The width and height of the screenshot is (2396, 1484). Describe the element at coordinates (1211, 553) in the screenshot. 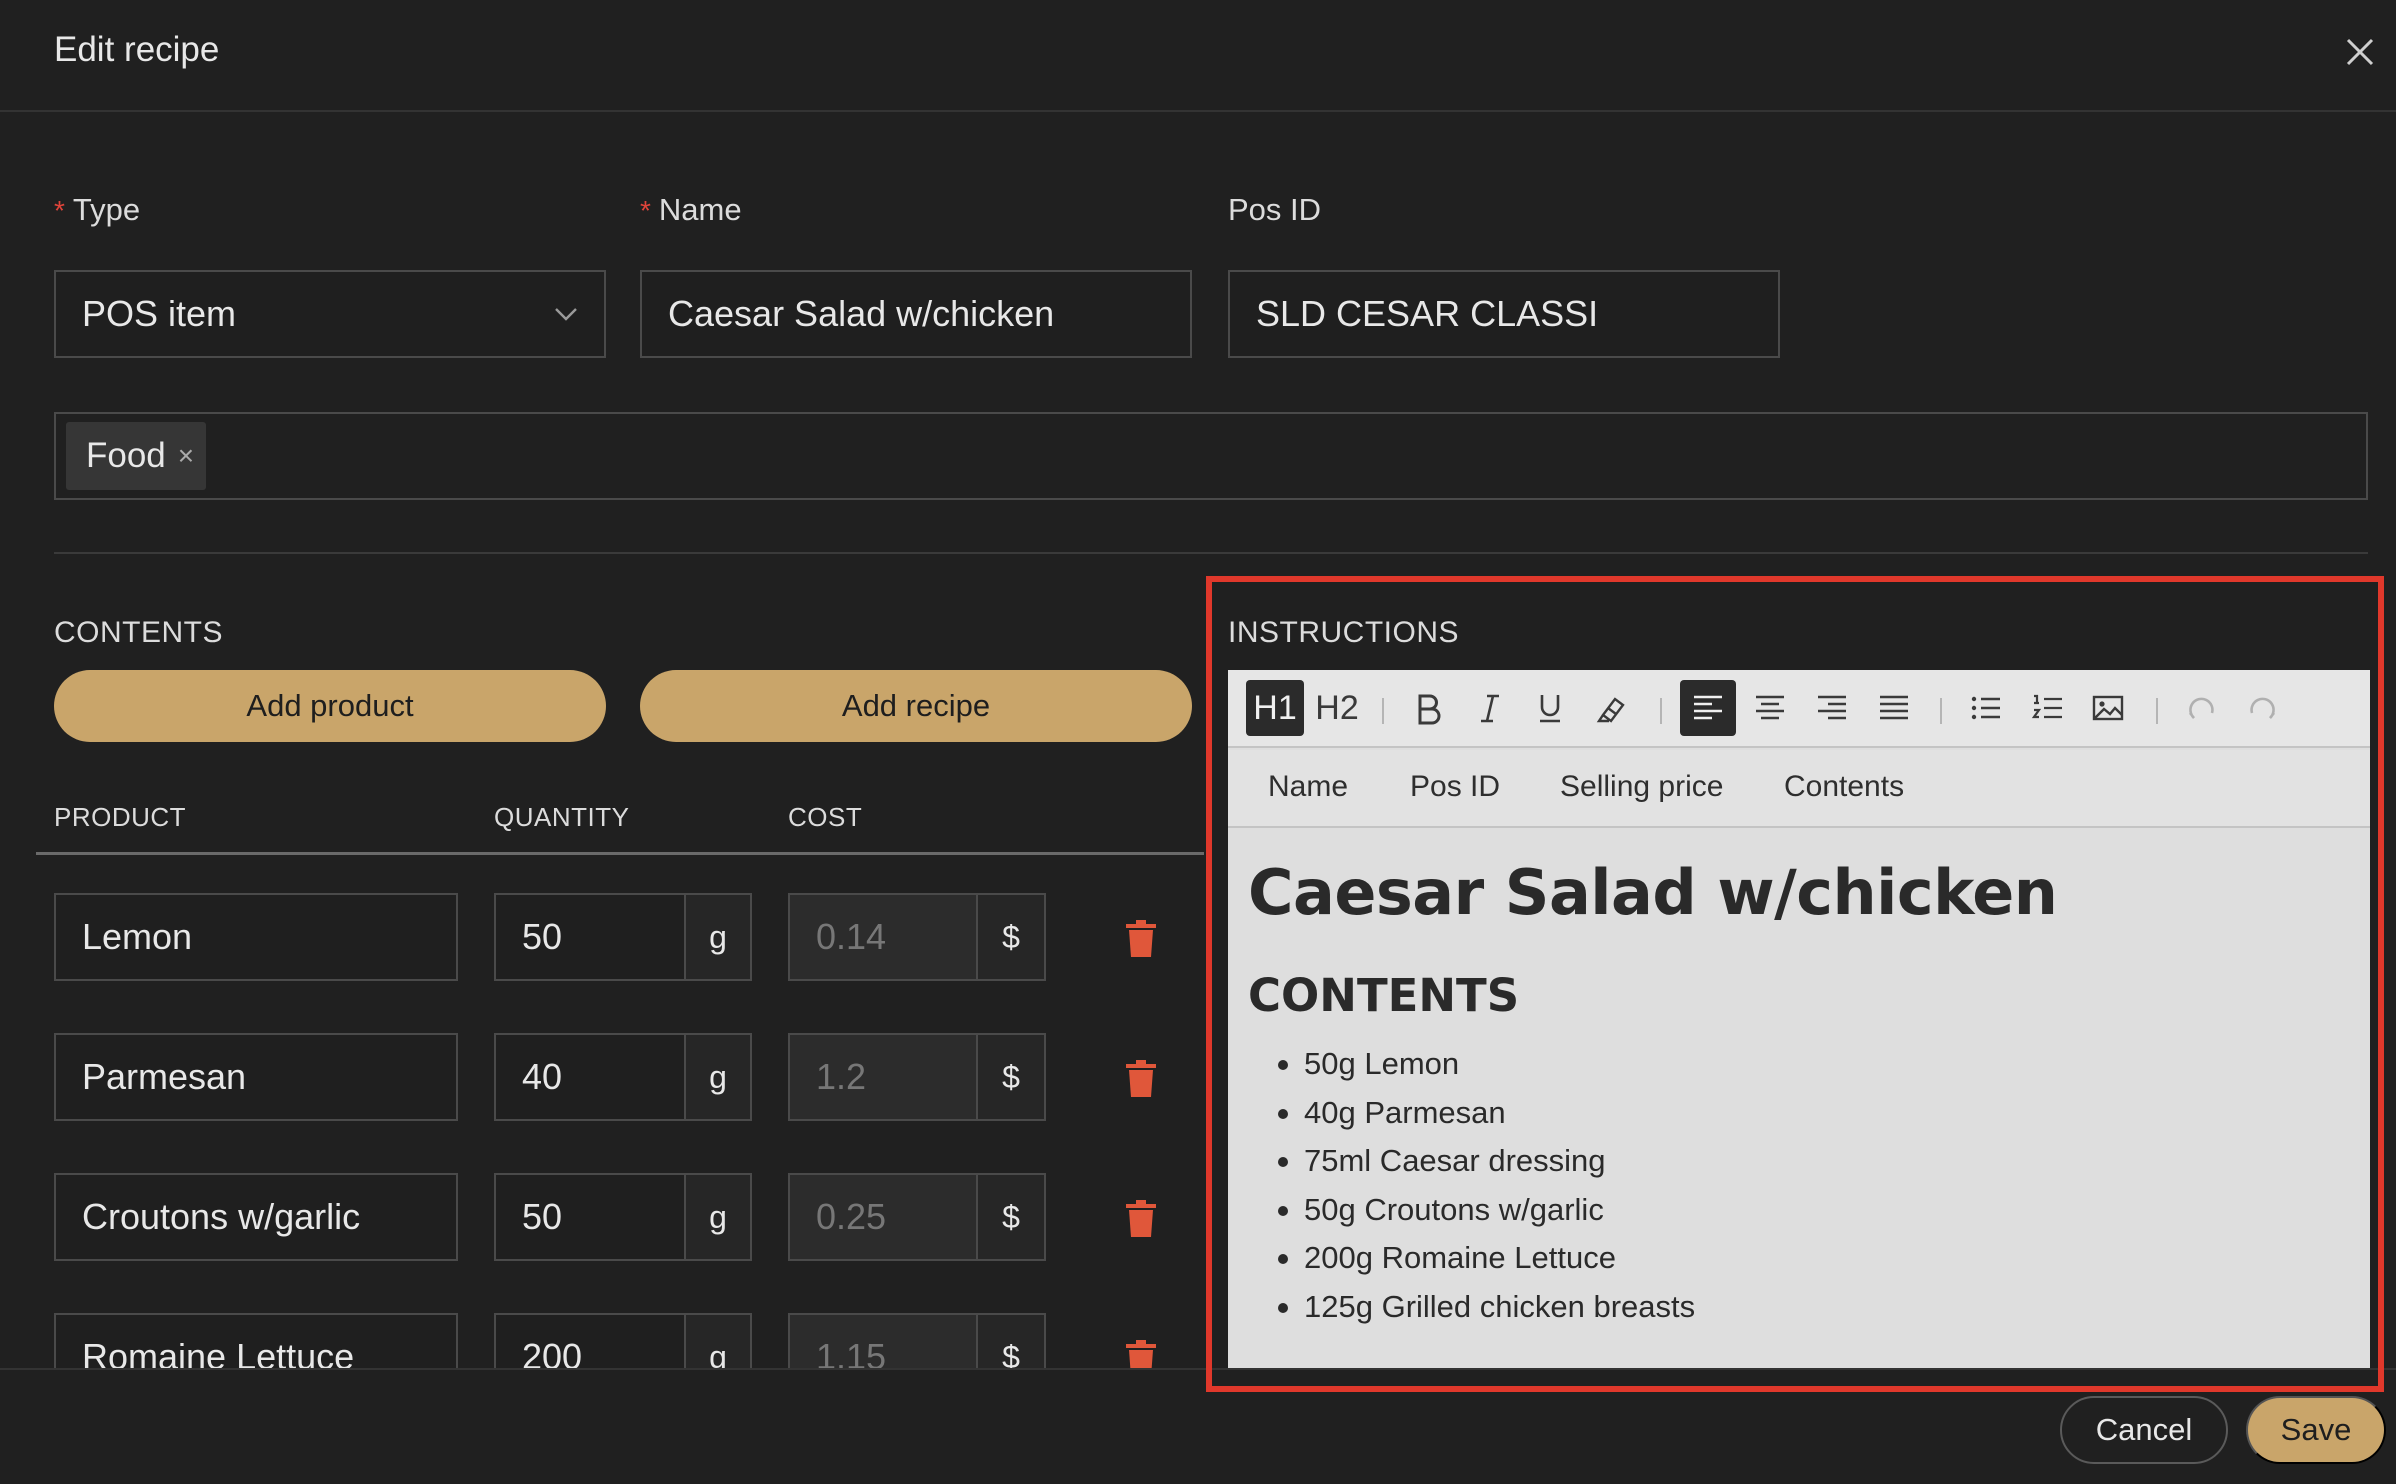

I see `section-divider` at that location.